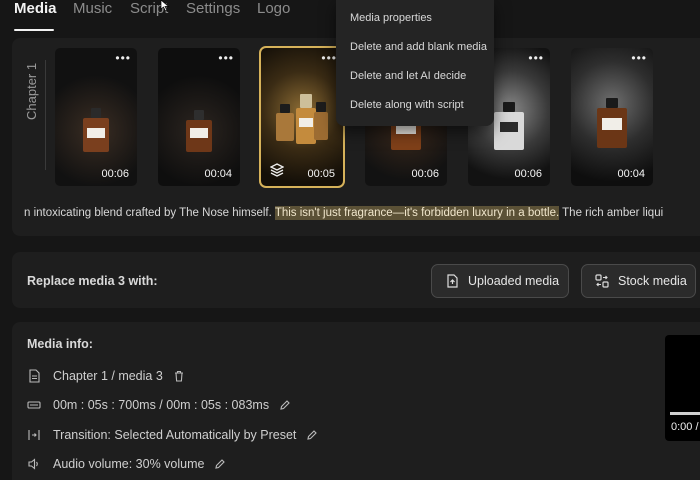 The image size is (700, 480). I want to click on menu-item-delete-with-script: Delete along with script, so click(407, 105).